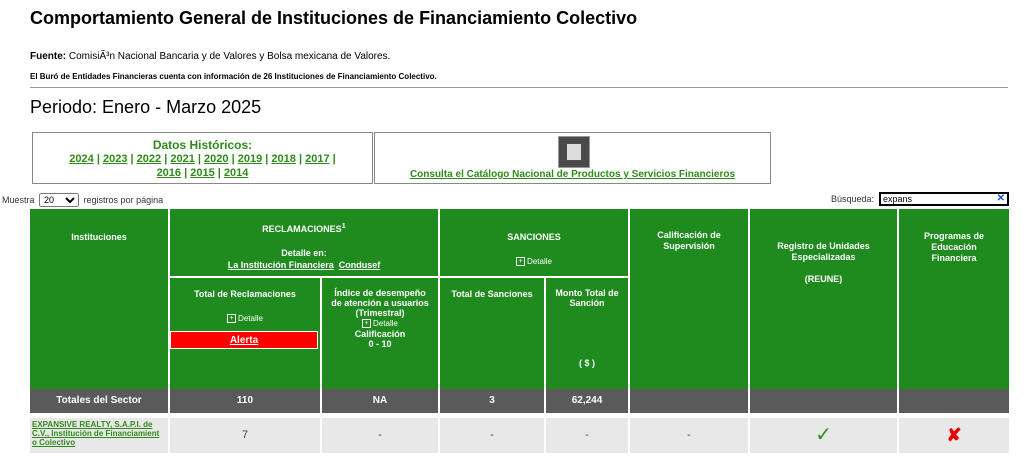 This screenshot has height=471, width=1024. I want to click on fuente-label: Fuente:, so click(48, 56).